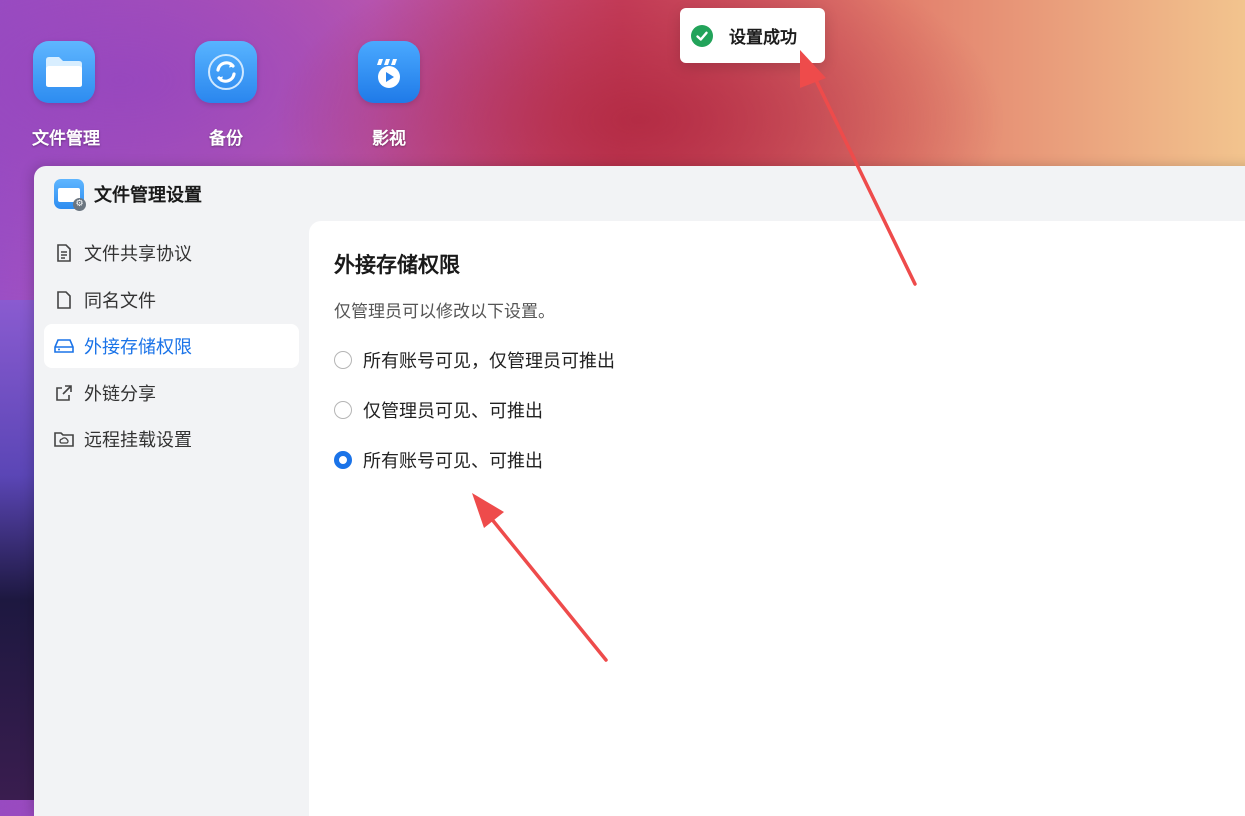  What do you see at coordinates (79, 204) in the screenshot?
I see `gear-icon: ⚙` at bounding box center [79, 204].